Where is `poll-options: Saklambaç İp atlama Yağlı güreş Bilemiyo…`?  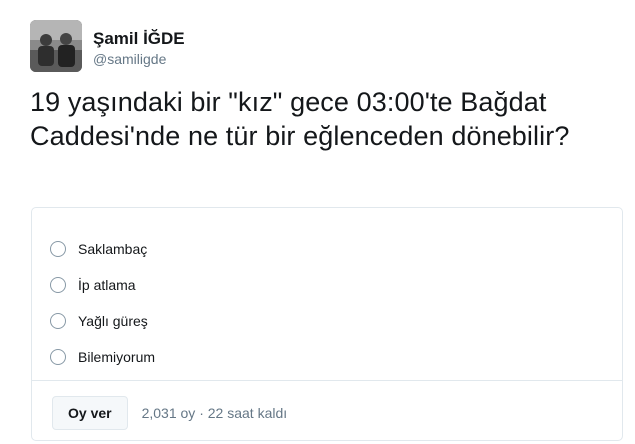 poll-options: Saklambaç İp atlama Yağlı güreş Bilemiyo… is located at coordinates (102, 303).